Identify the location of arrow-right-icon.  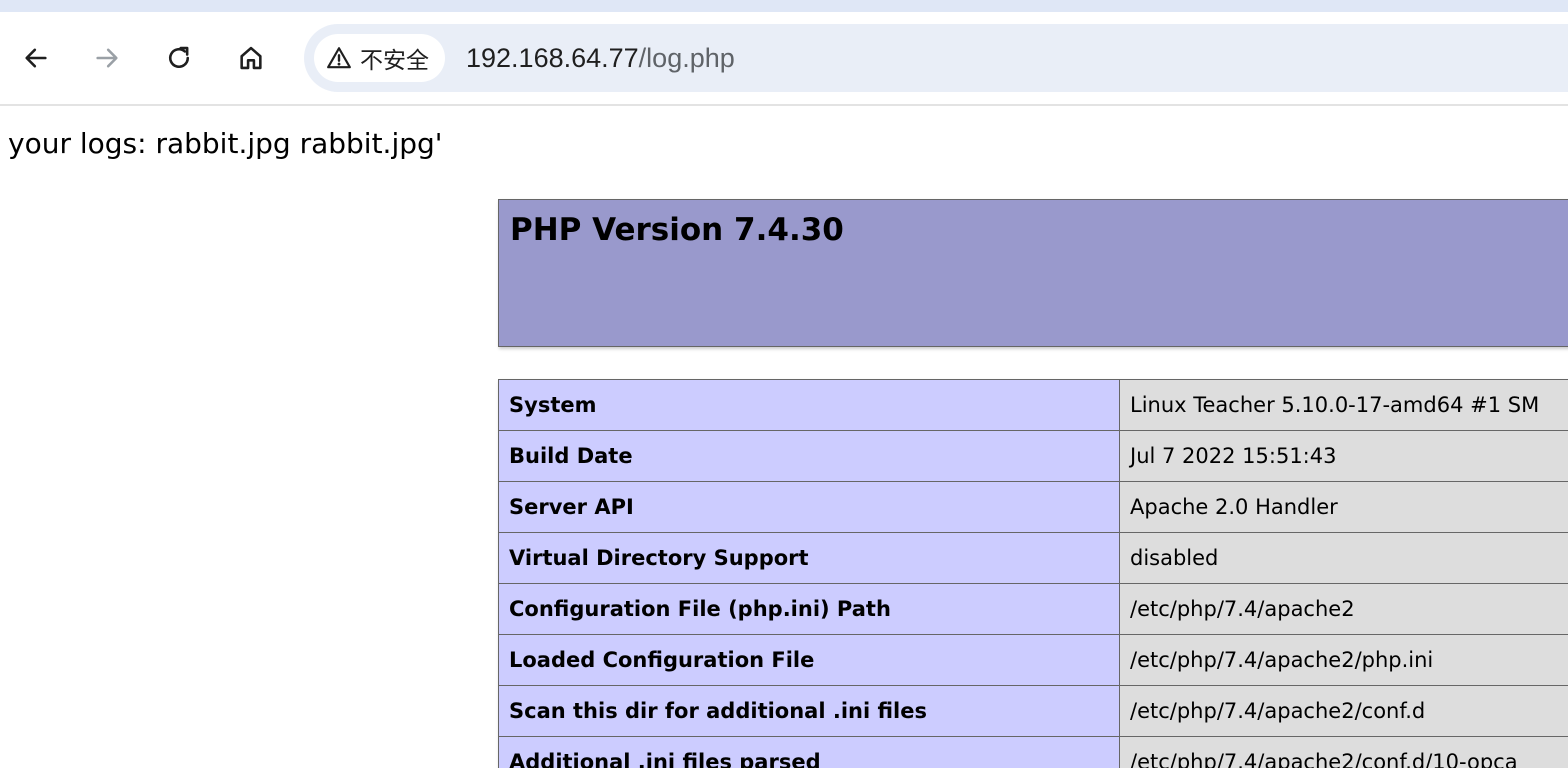
(107, 58).